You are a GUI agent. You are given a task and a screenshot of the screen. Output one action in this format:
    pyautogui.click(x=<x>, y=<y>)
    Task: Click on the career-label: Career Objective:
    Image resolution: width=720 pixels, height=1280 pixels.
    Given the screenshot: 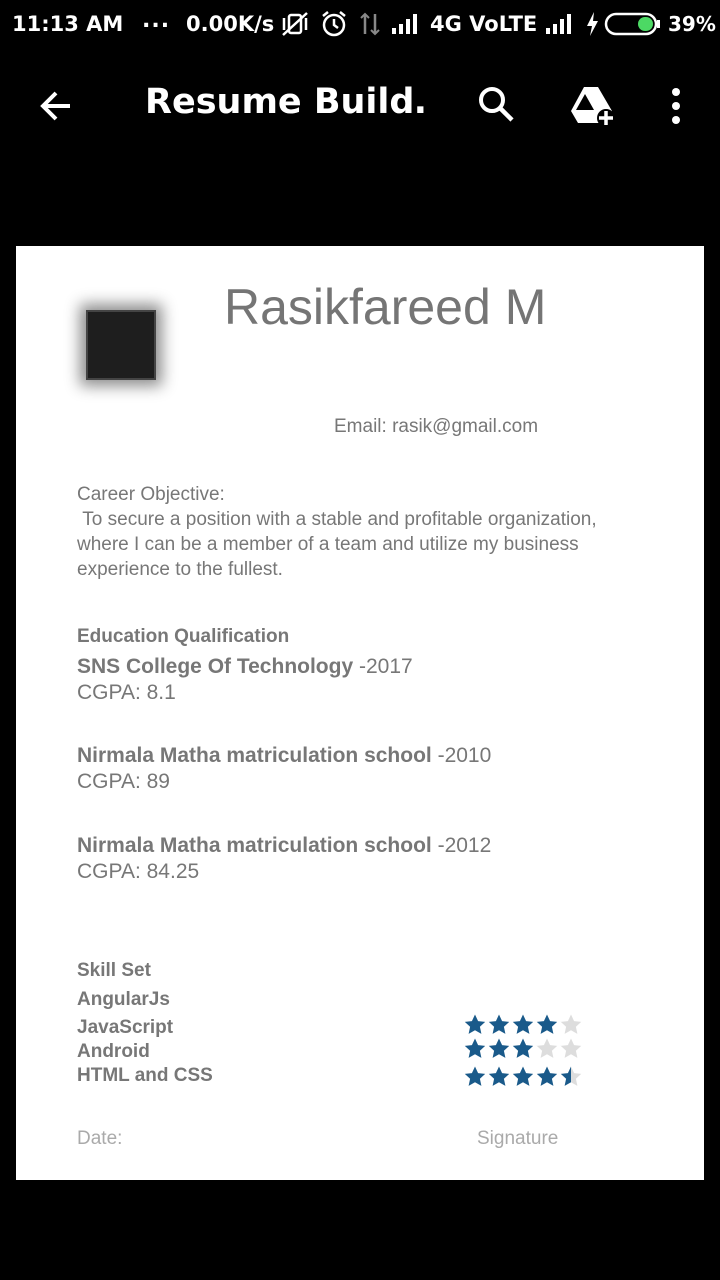 What is the action you would take?
    pyautogui.click(x=151, y=494)
    